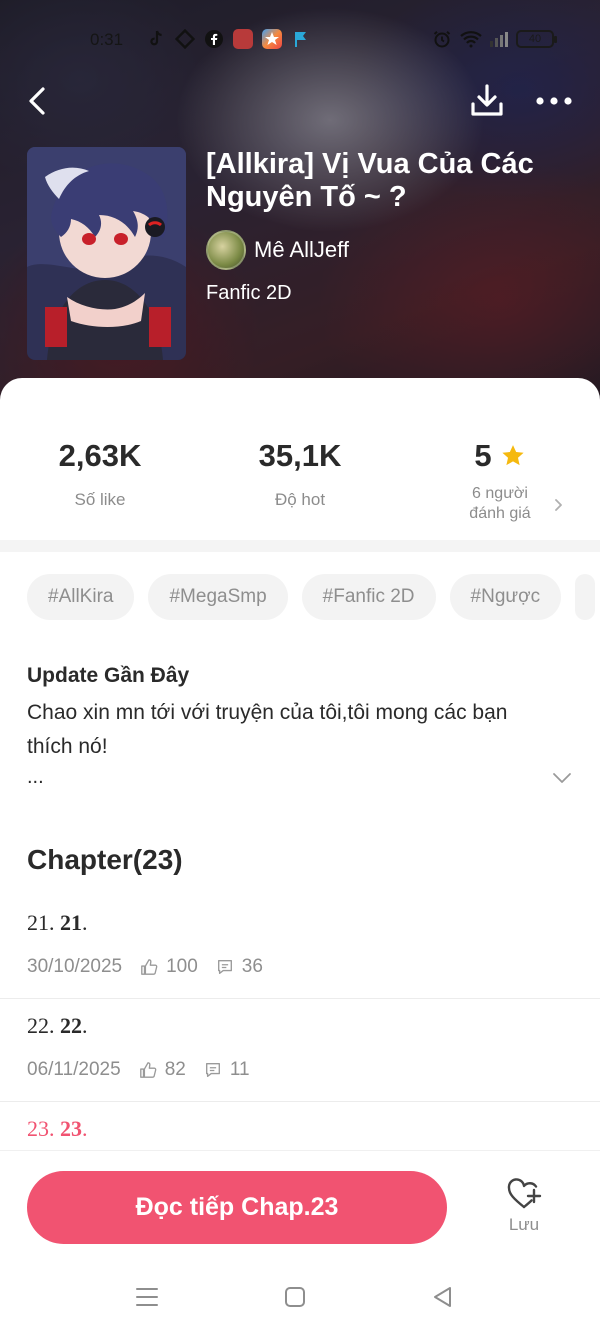  Describe the element at coordinates (300, 499) in the screenshot. I see `hot-label: Độ hot` at that location.